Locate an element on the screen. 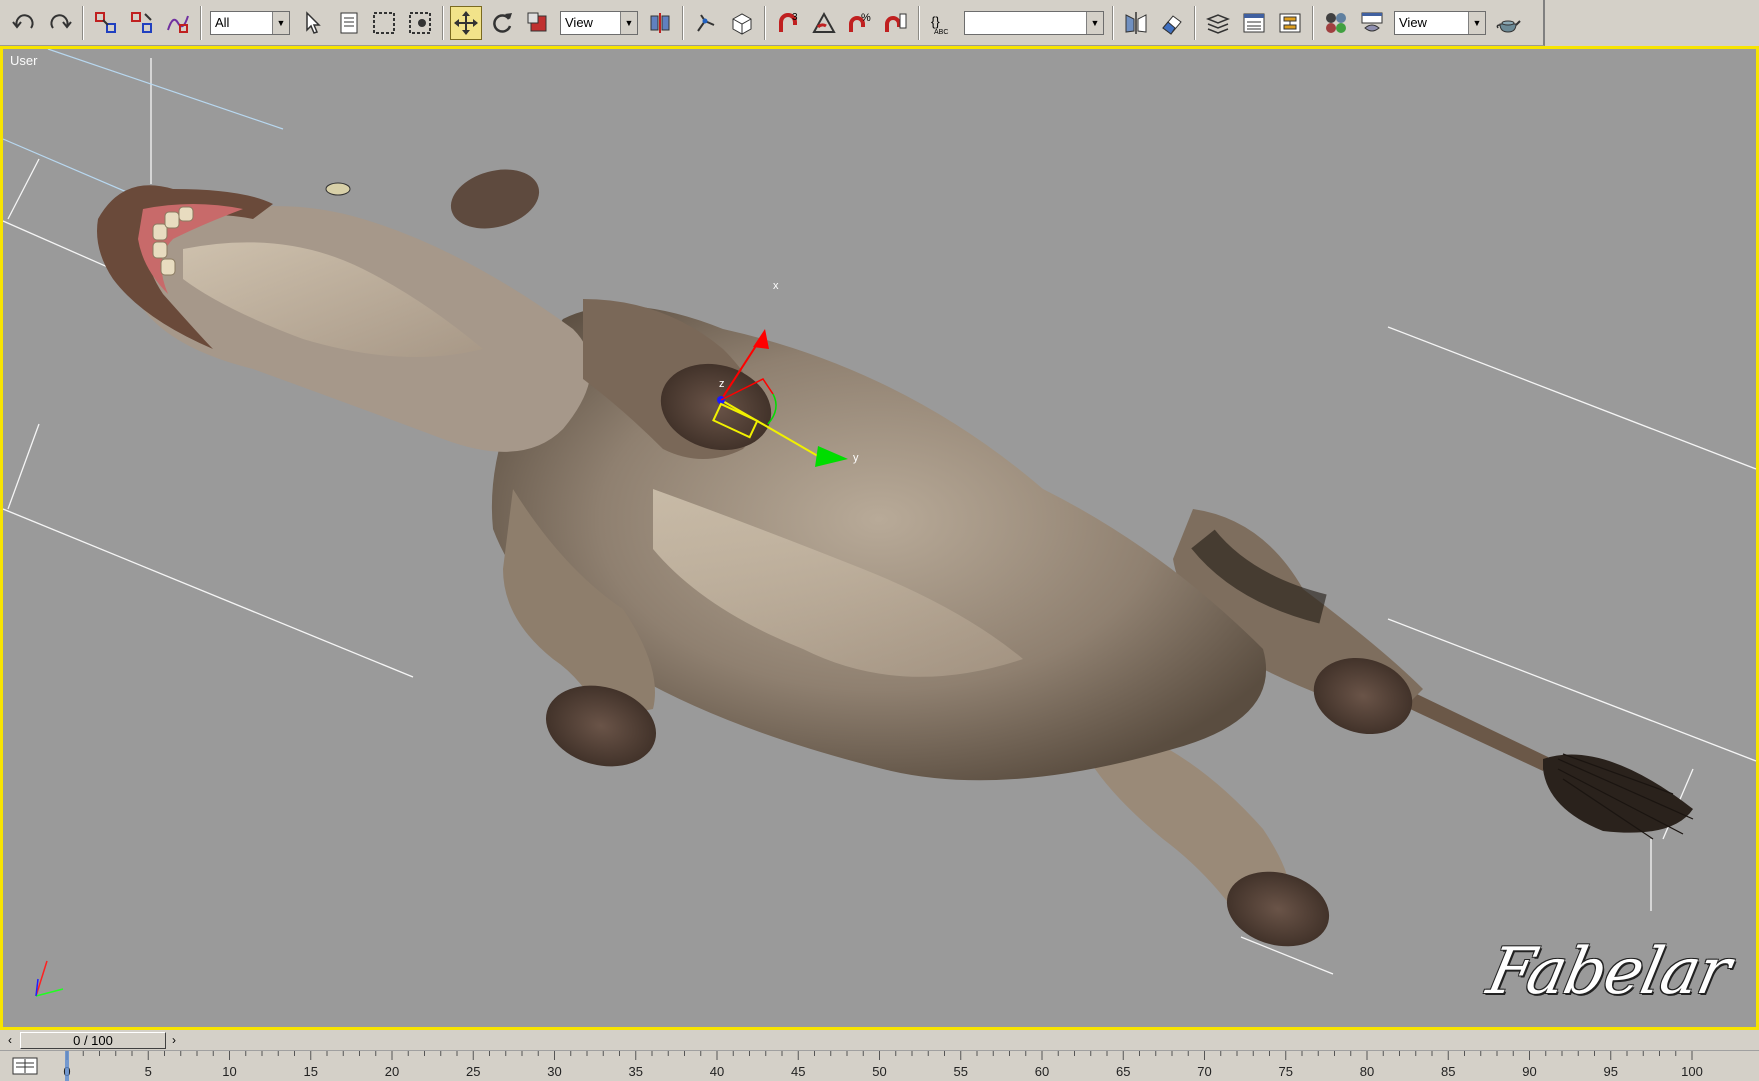 The height and width of the screenshot is (1081, 1759). time-slider-bar: ‹ 0 / 100 › is located at coordinates (879, 1040).